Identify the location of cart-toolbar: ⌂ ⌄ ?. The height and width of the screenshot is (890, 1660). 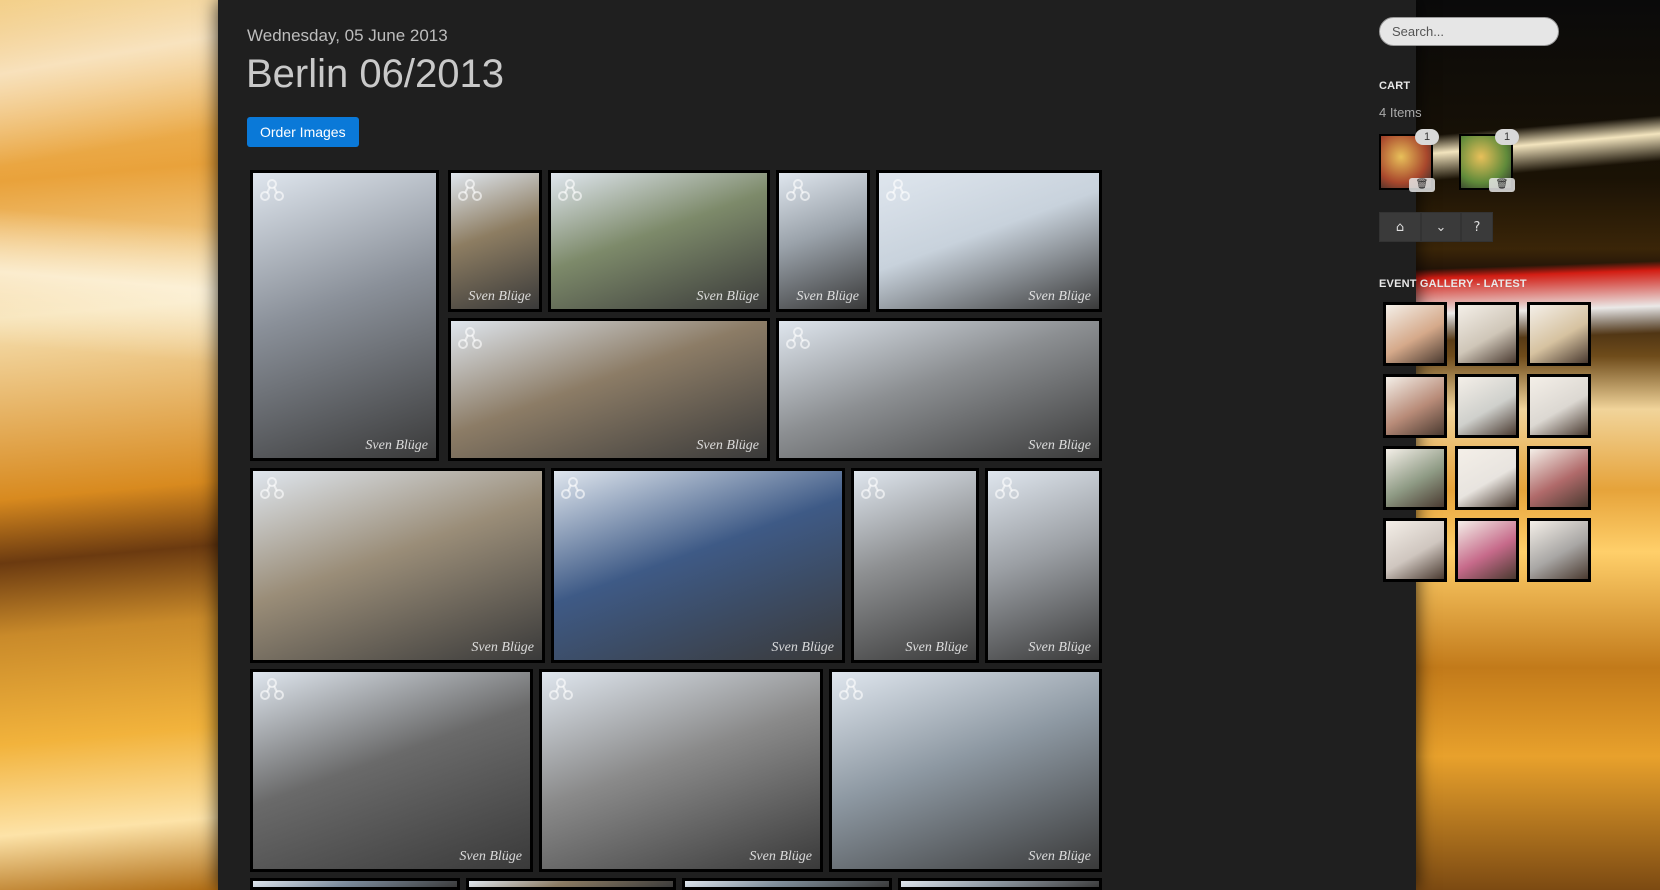
(1436, 227).